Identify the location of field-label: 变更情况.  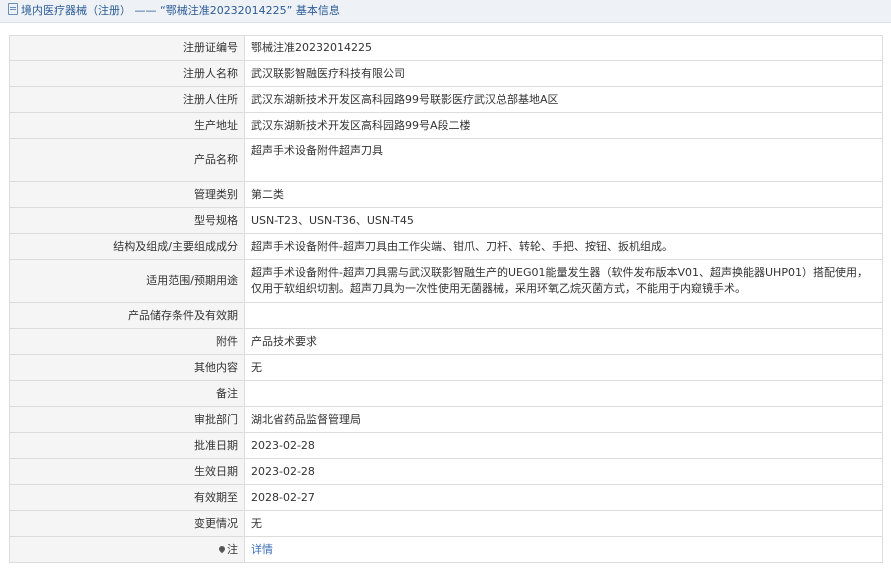
(127, 523).